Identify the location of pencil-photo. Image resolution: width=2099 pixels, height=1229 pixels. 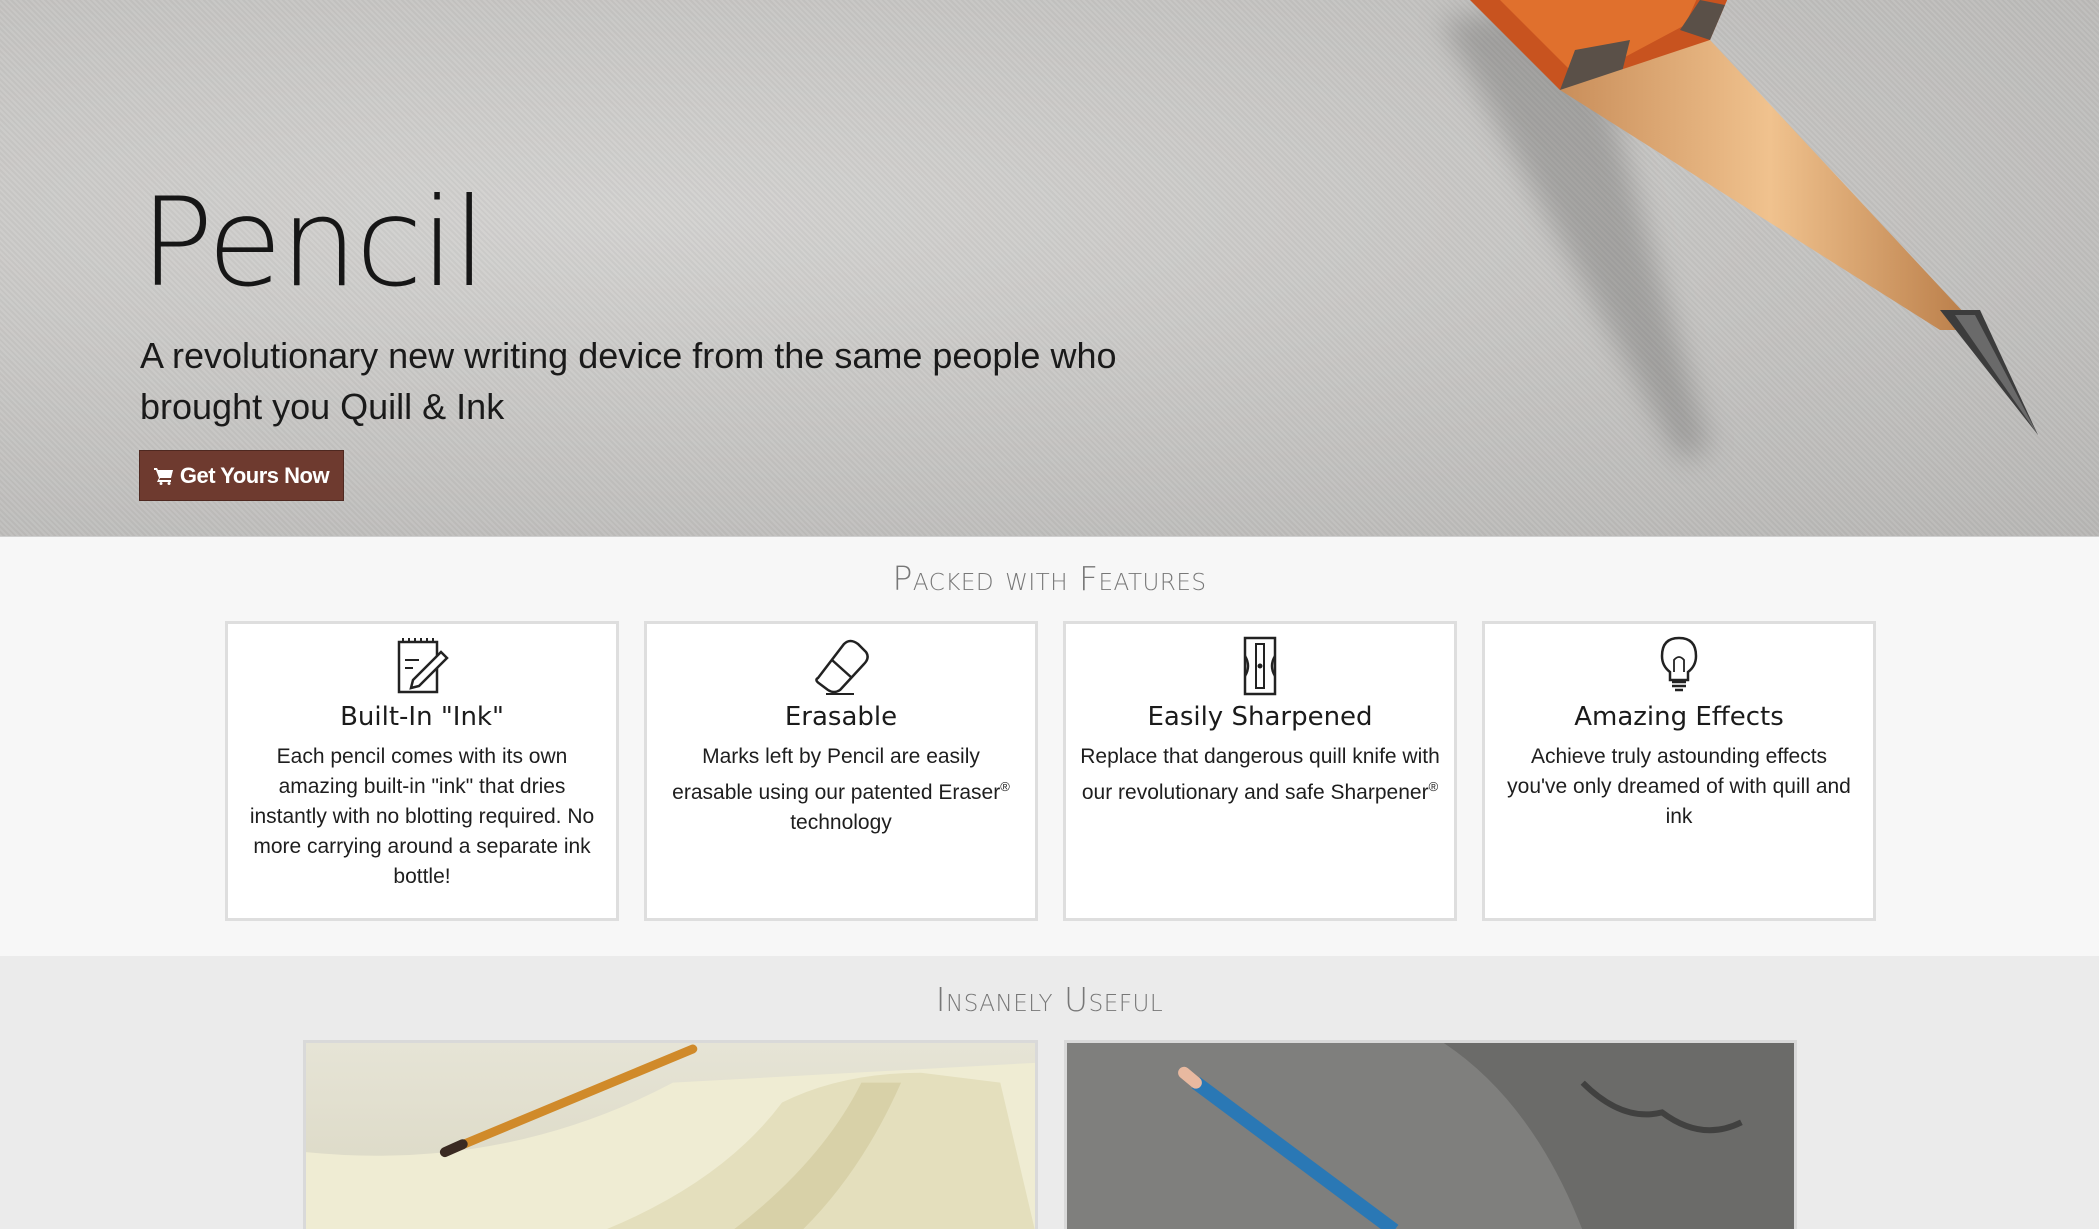
(1739, 230).